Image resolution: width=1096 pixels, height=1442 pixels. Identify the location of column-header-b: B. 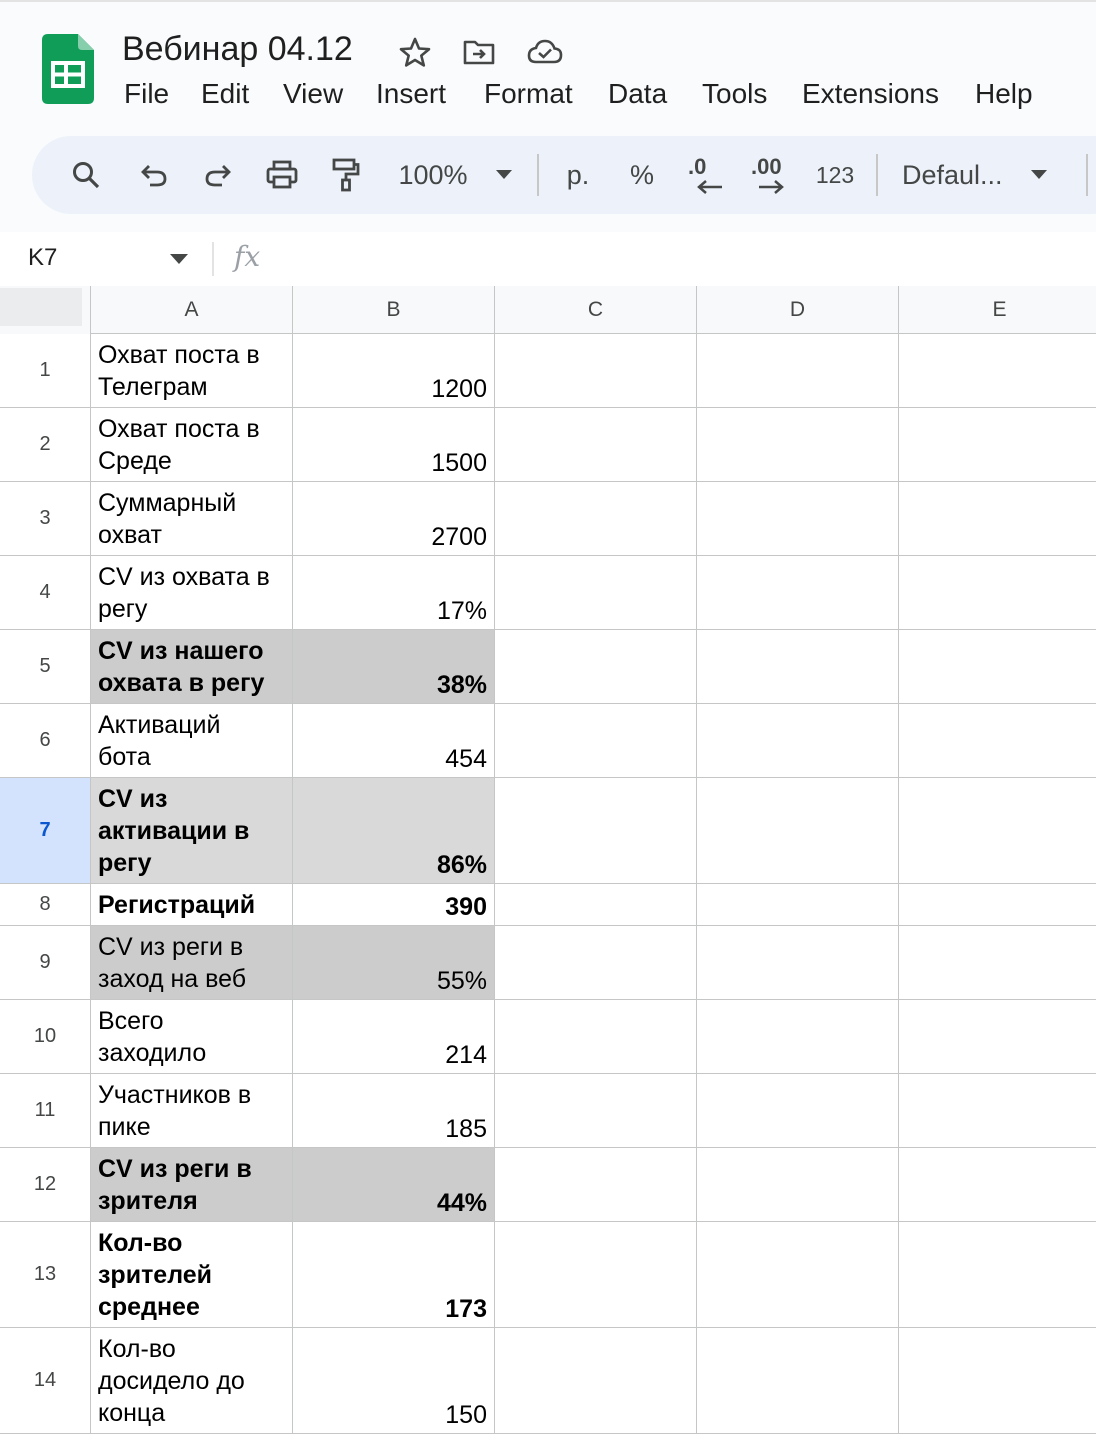
(394, 310).